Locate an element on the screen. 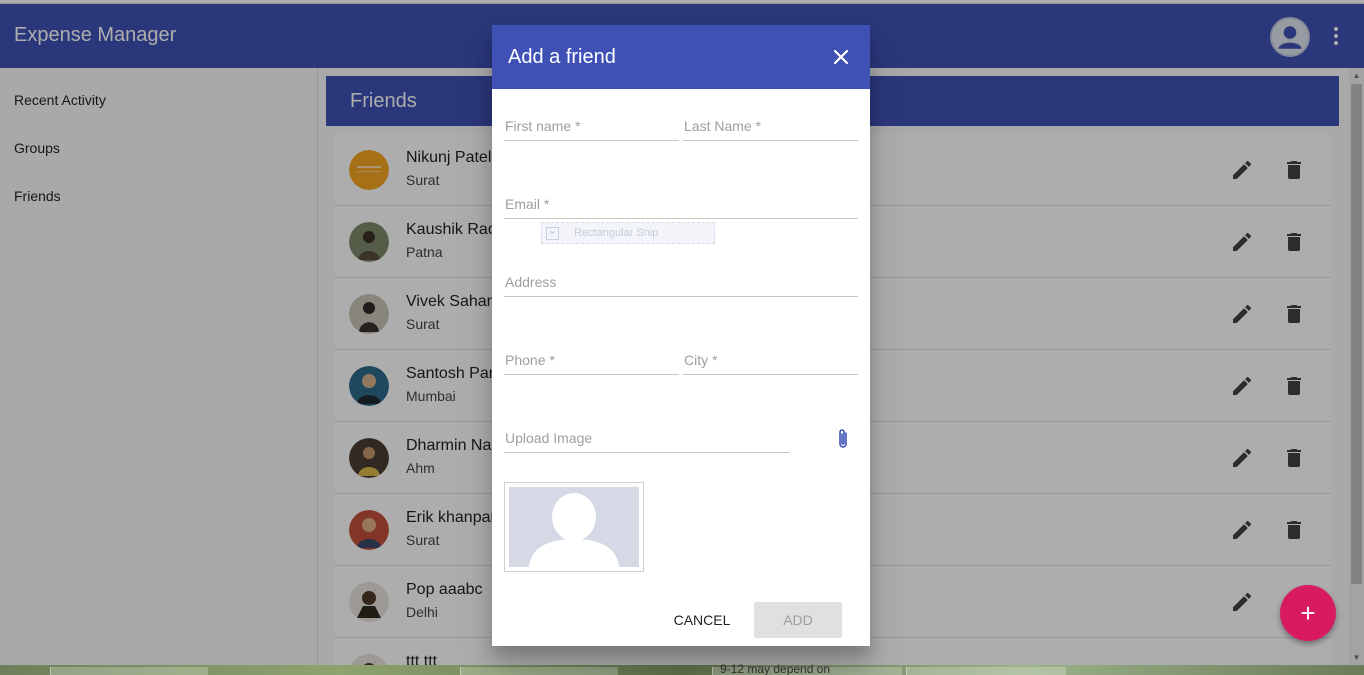 This screenshot has width=1364, height=675. close-icon is located at coordinates (841, 57).